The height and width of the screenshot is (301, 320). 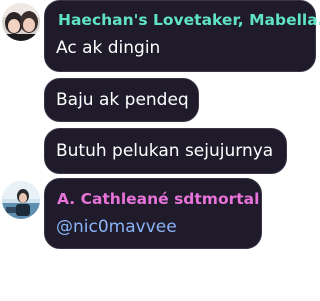 What do you see at coordinates (189, 20) in the screenshot?
I see `sender-name: Haechan's Lovetaker, Mabella.` at bounding box center [189, 20].